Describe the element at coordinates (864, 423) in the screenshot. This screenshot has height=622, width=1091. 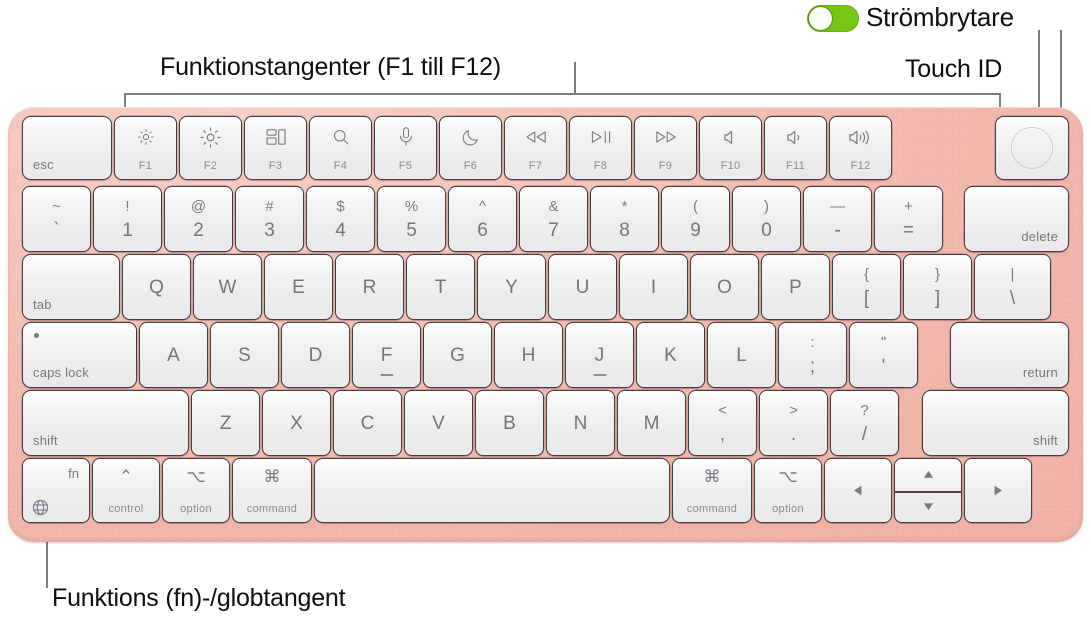
I see `key-slash: ? /` at that location.